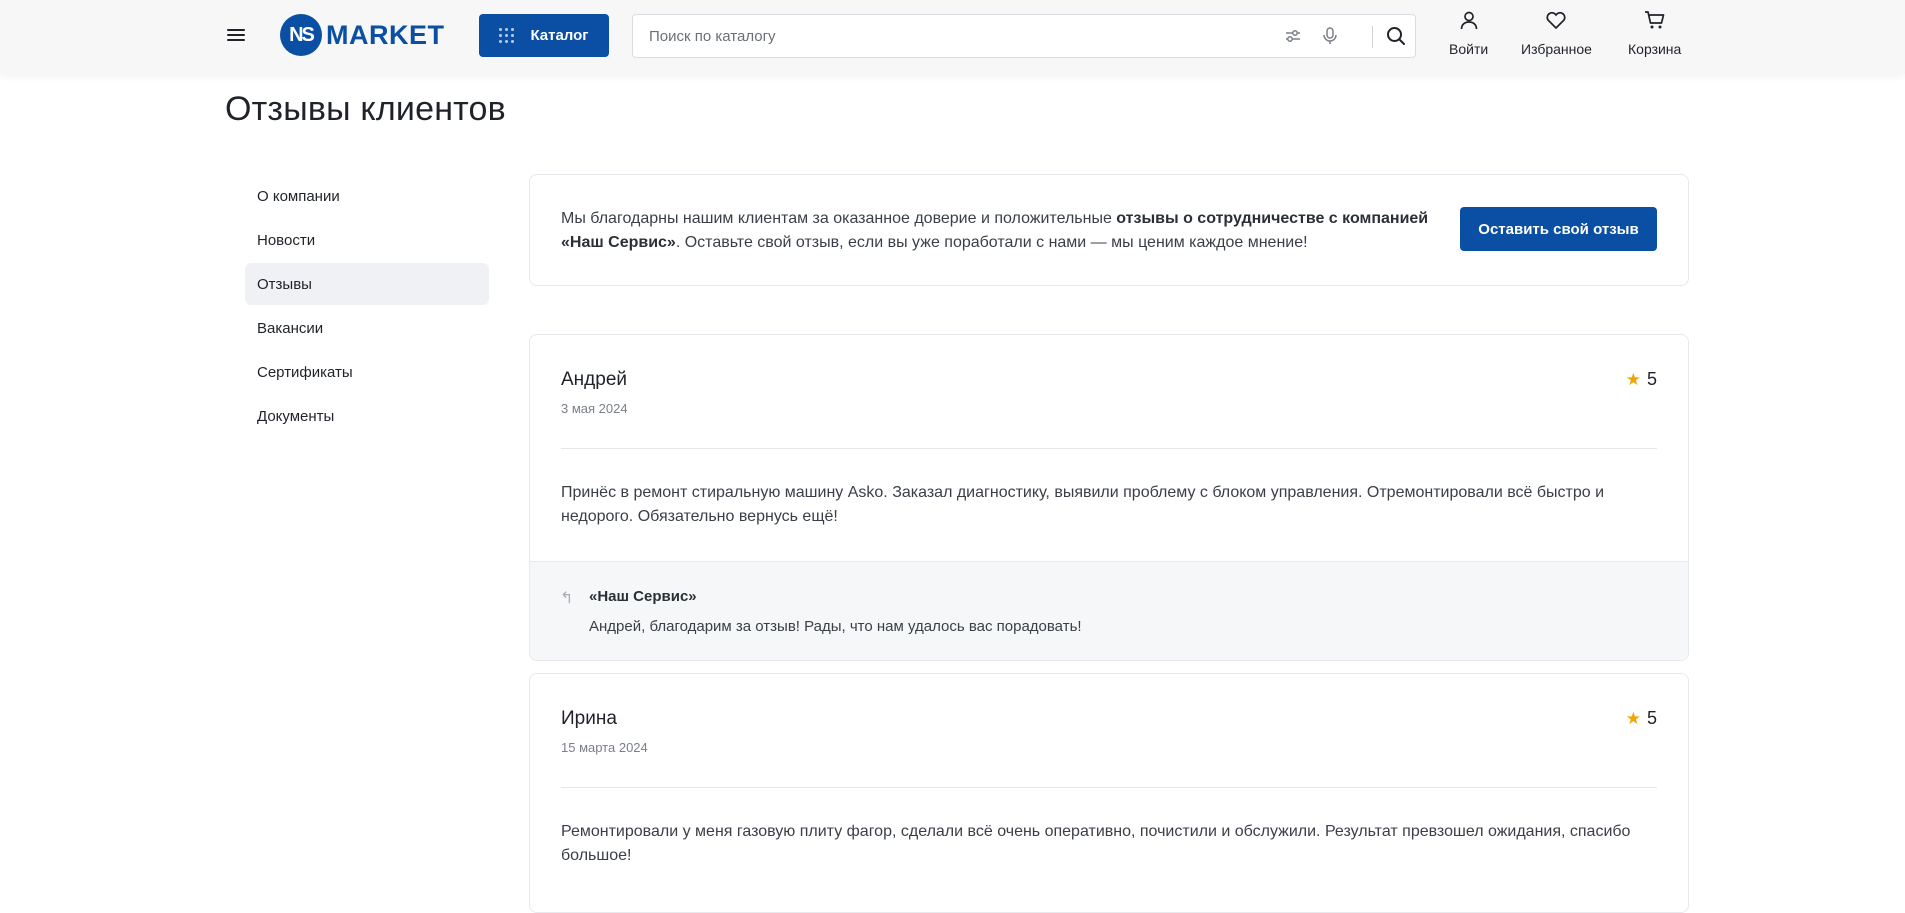 The image size is (1905, 913). I want to click on reply-arrow-icon: ↰, so click(567, 598).